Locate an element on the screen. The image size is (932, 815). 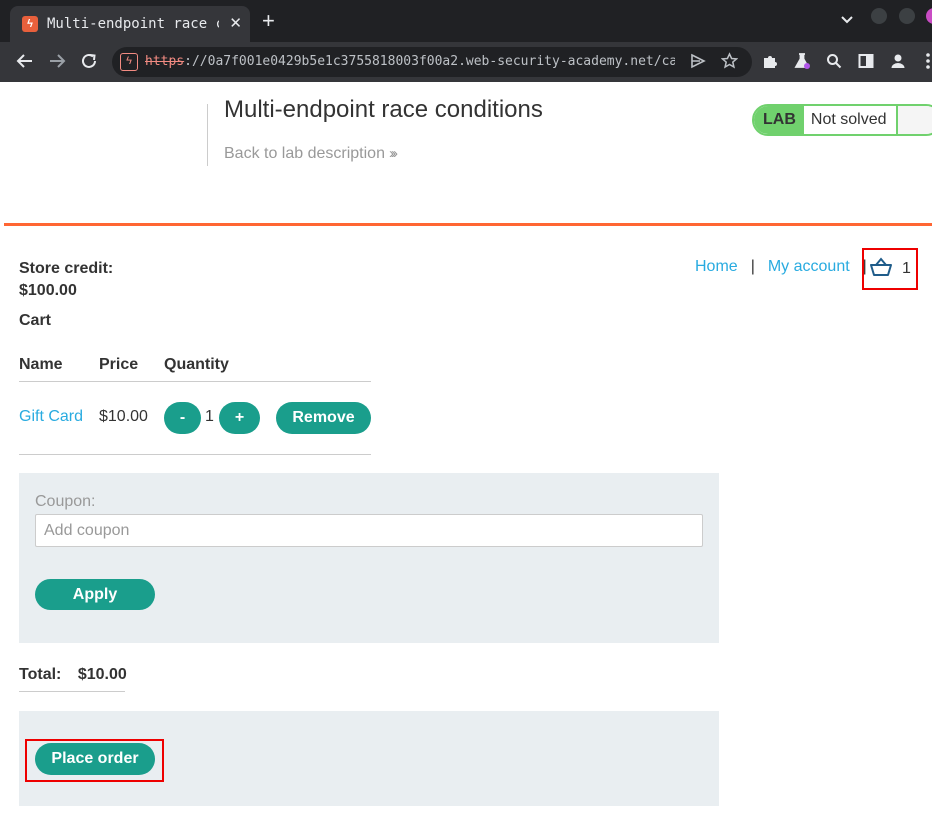
lab-status-extra is located at coordinates (913, 120).